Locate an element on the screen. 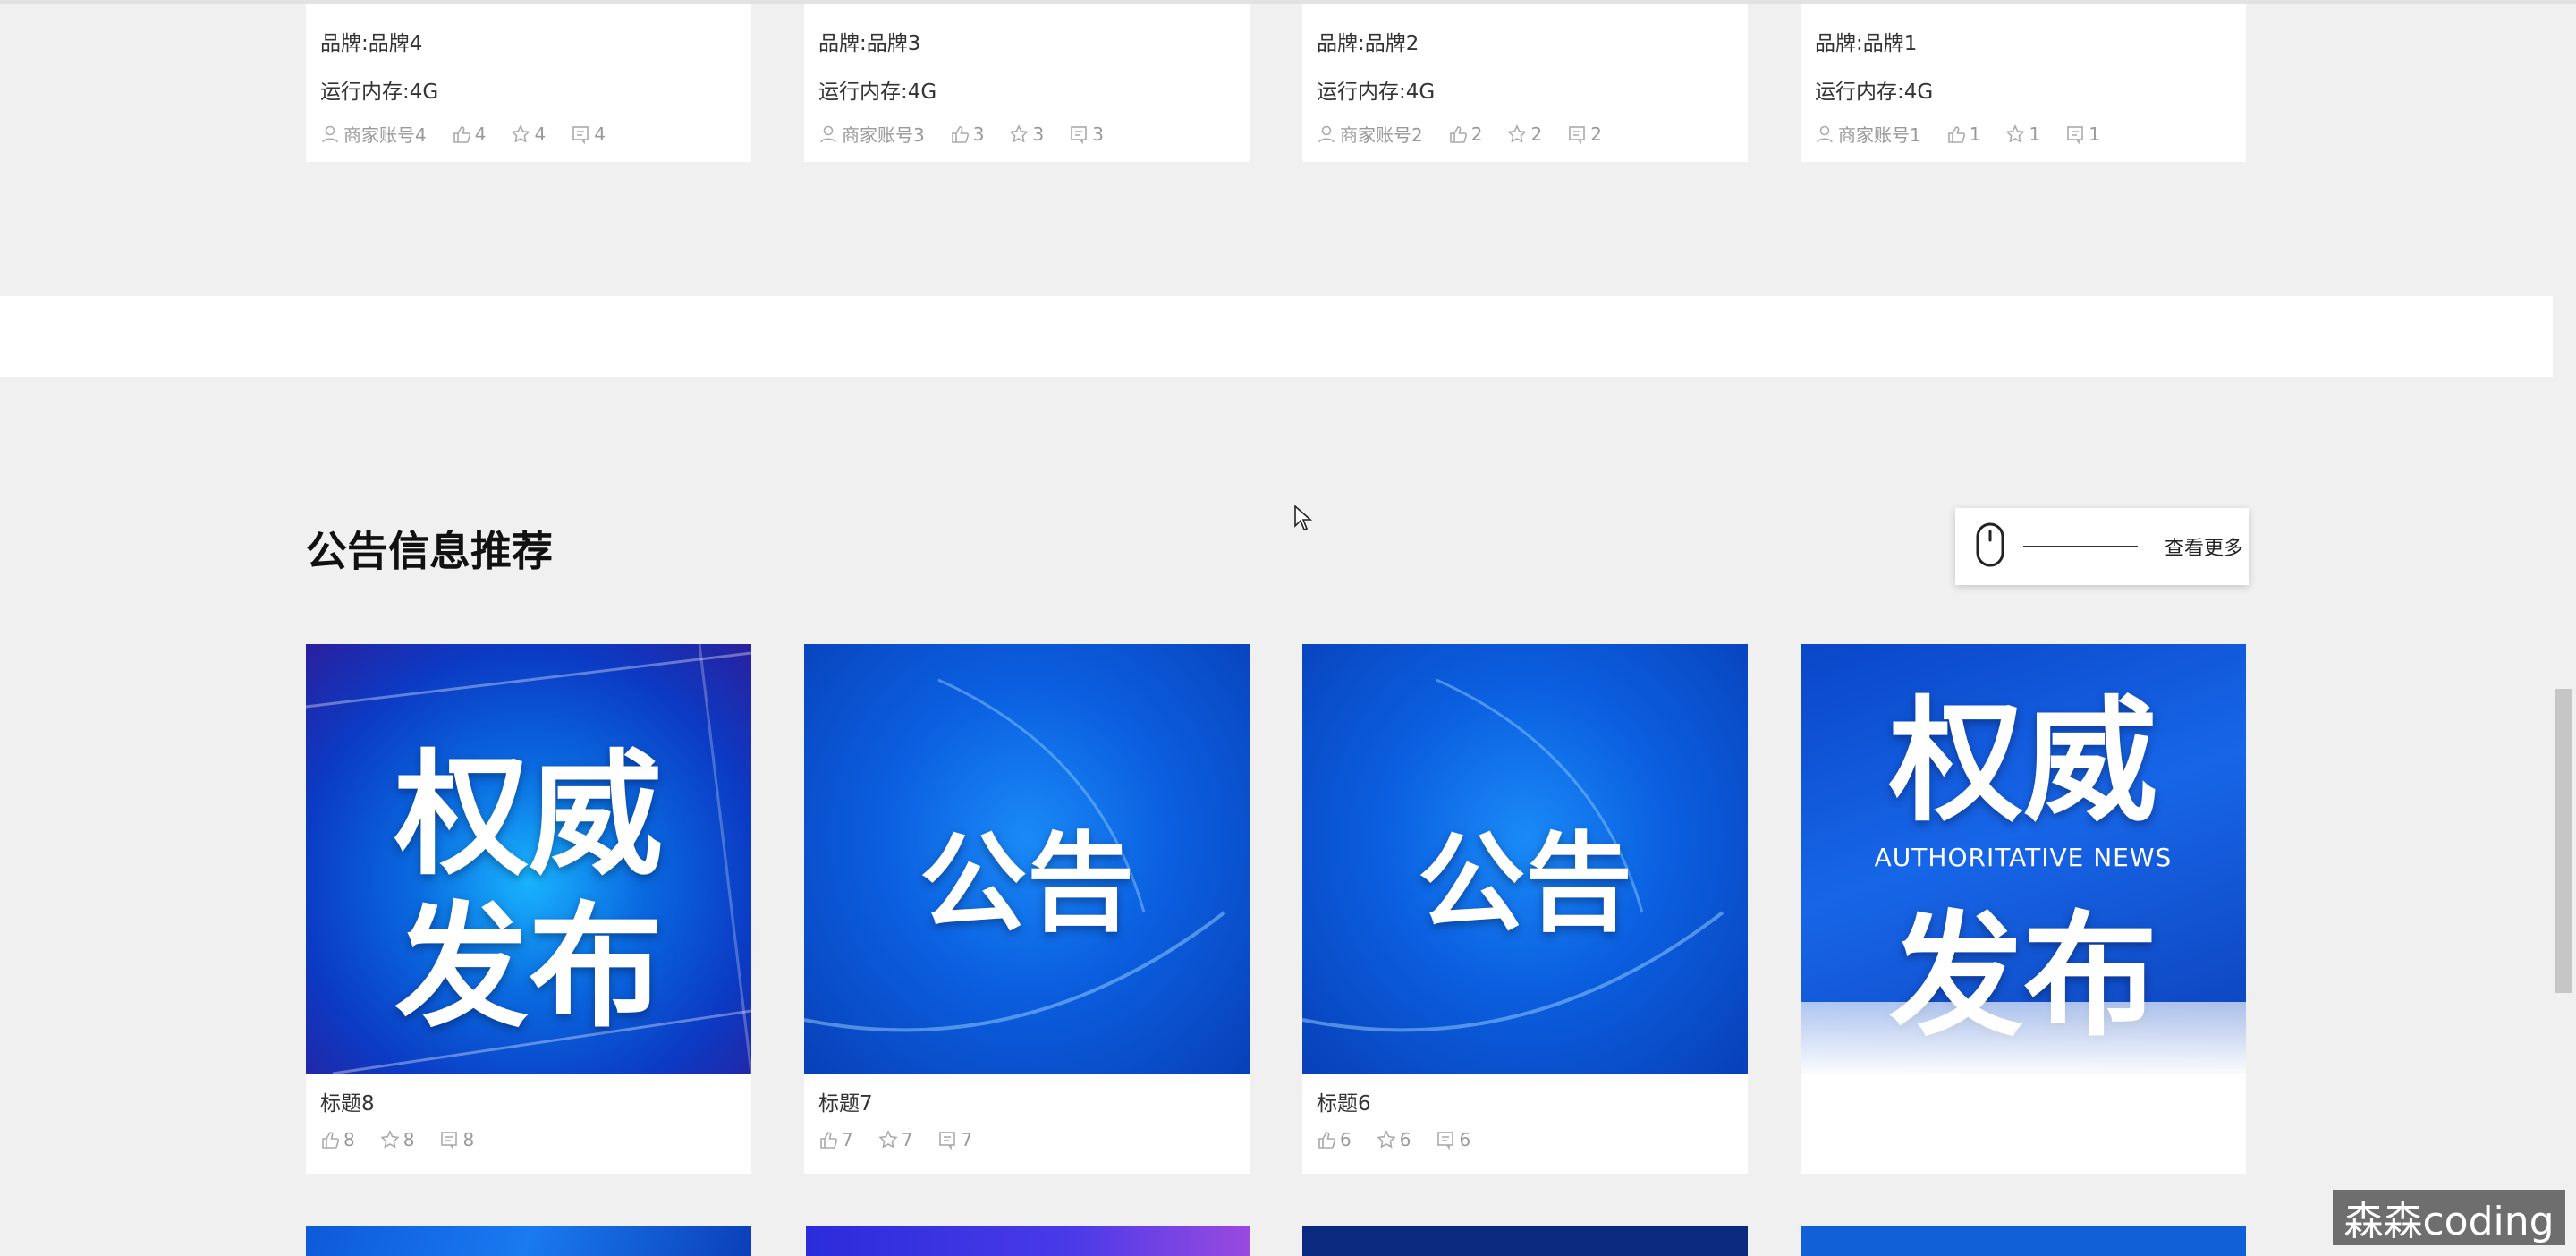 This screenshot has width=2576, height=1256. mouse-icon is located at coordinates (1990, 547).